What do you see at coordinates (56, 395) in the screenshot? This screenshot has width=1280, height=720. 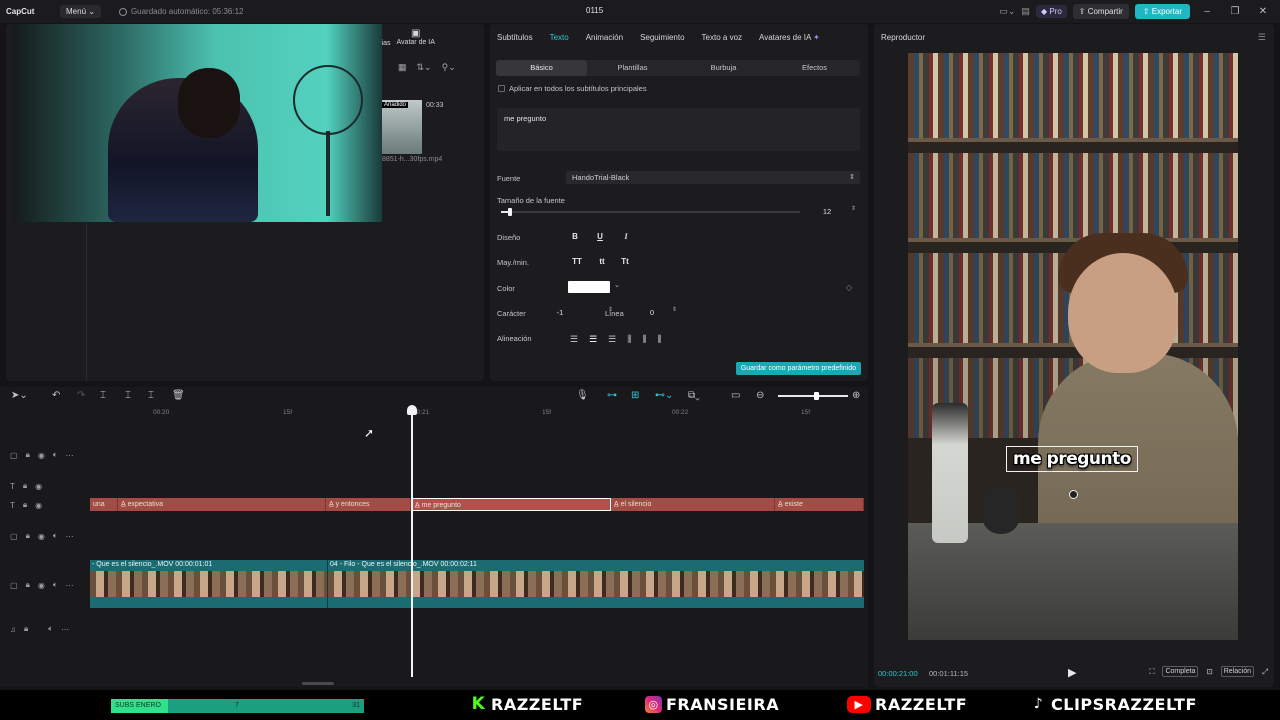 I see `undo-icon: ↶` at bounding box center [56, 395].